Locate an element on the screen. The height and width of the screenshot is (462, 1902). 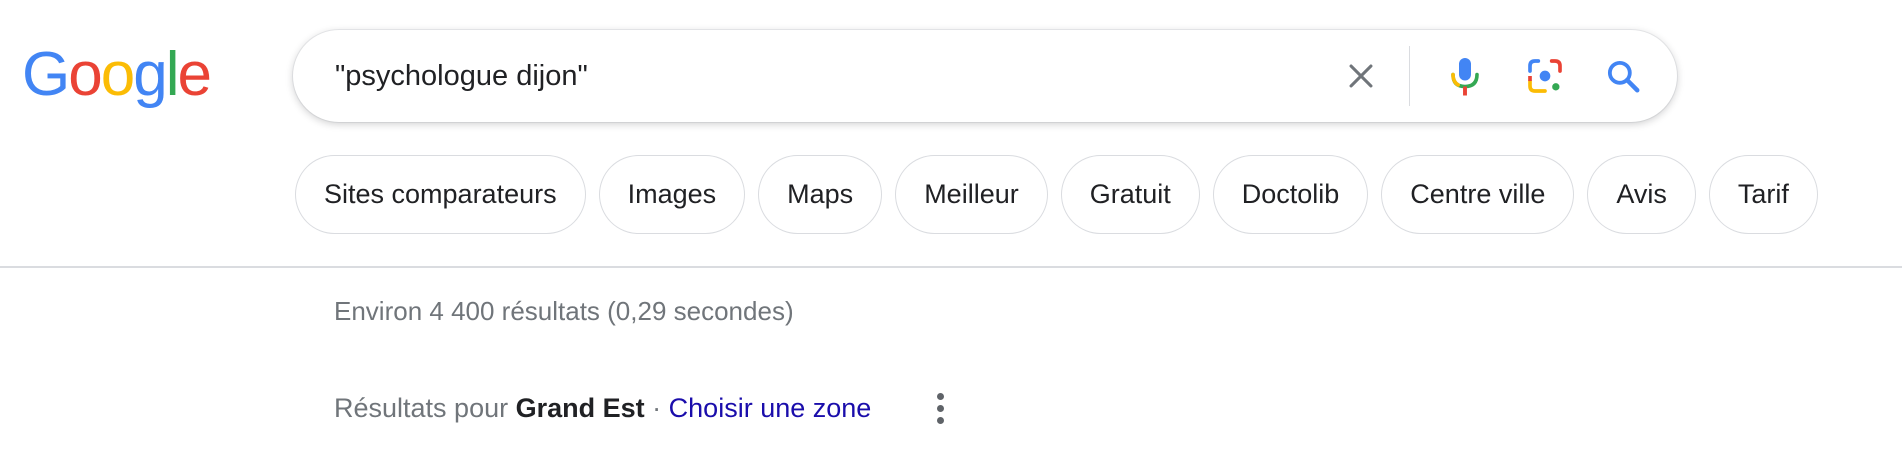
camera-lens-icon is located at coordinates (1545, 76).